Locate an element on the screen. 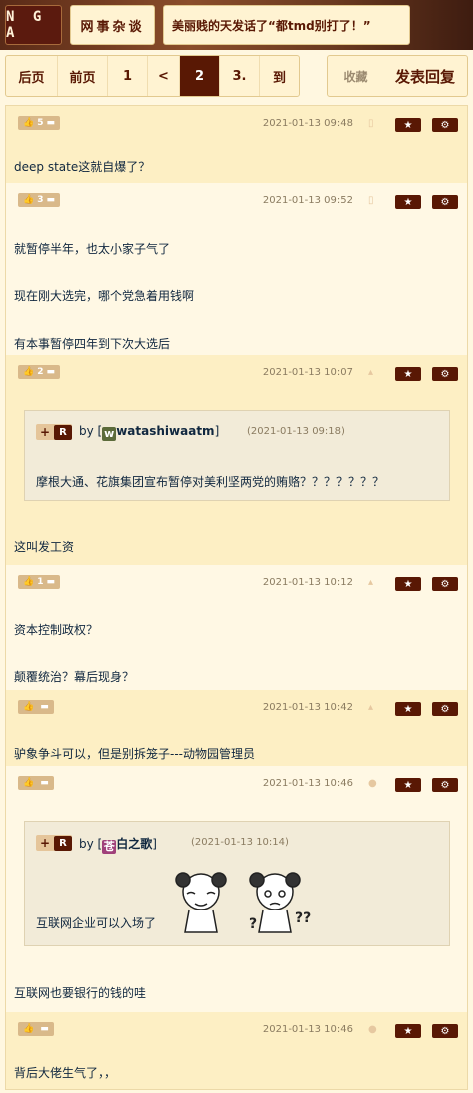 The width and height of the screenshot is (473, 1093). post: 👍 ▬ 2021-01-13 10:46 ● ★ ⚙ 背后大佬生气了，， is located at coordinates (236, 1050).